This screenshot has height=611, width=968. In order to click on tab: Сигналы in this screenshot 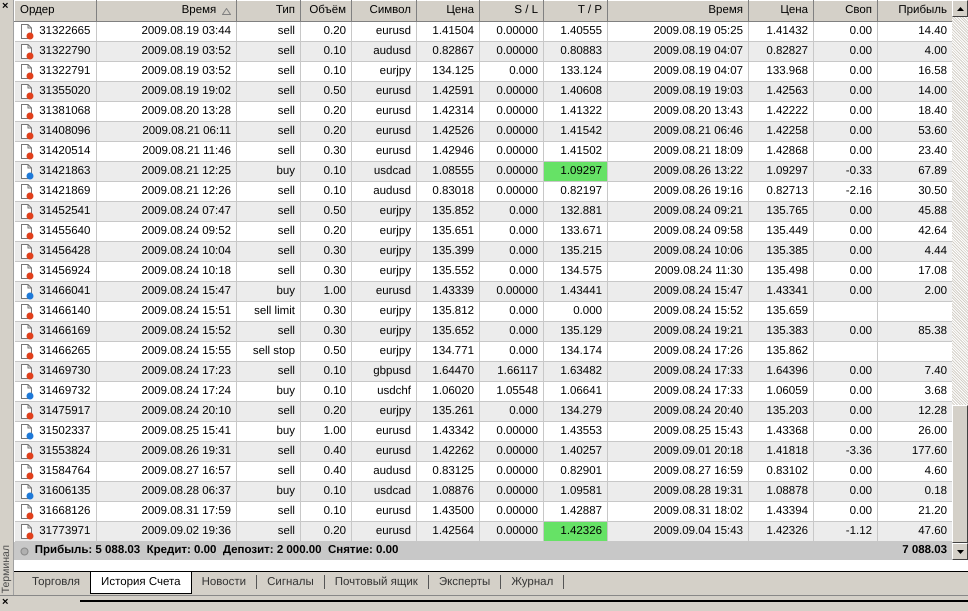, I will do `click(290, 582)`.